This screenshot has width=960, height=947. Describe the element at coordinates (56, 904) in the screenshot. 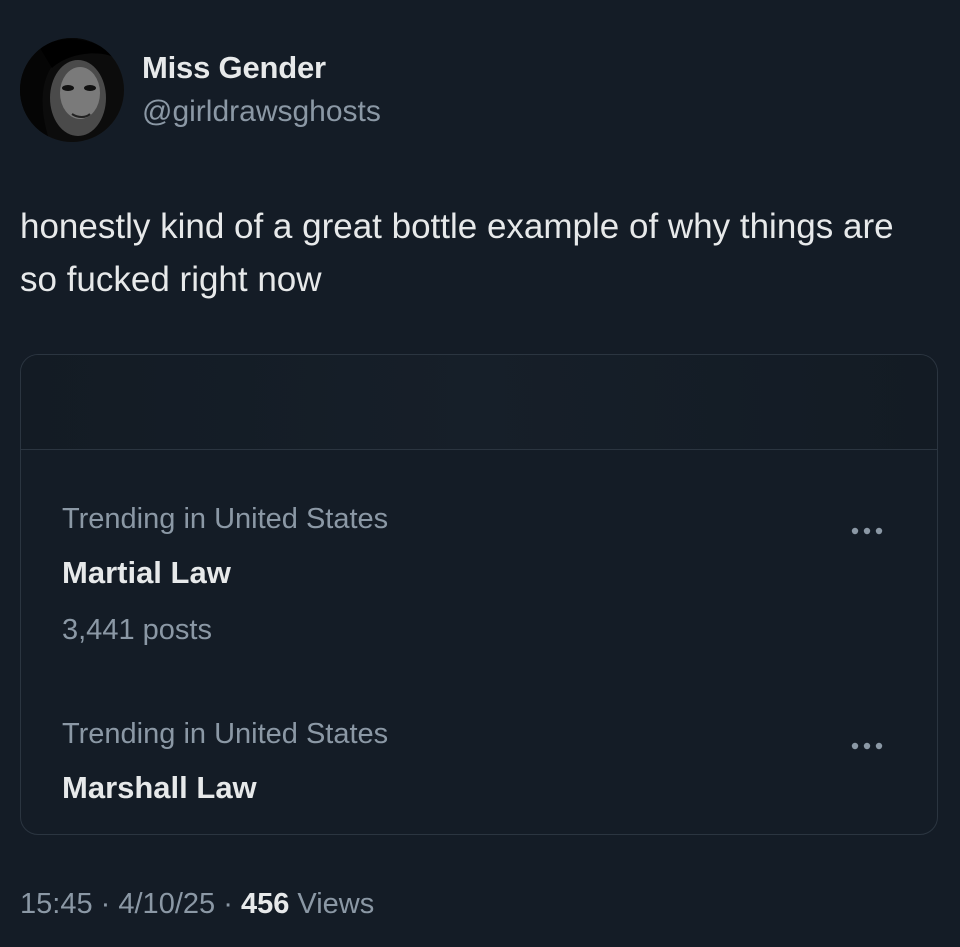

I see `tweet-time: 15:45` at that location.